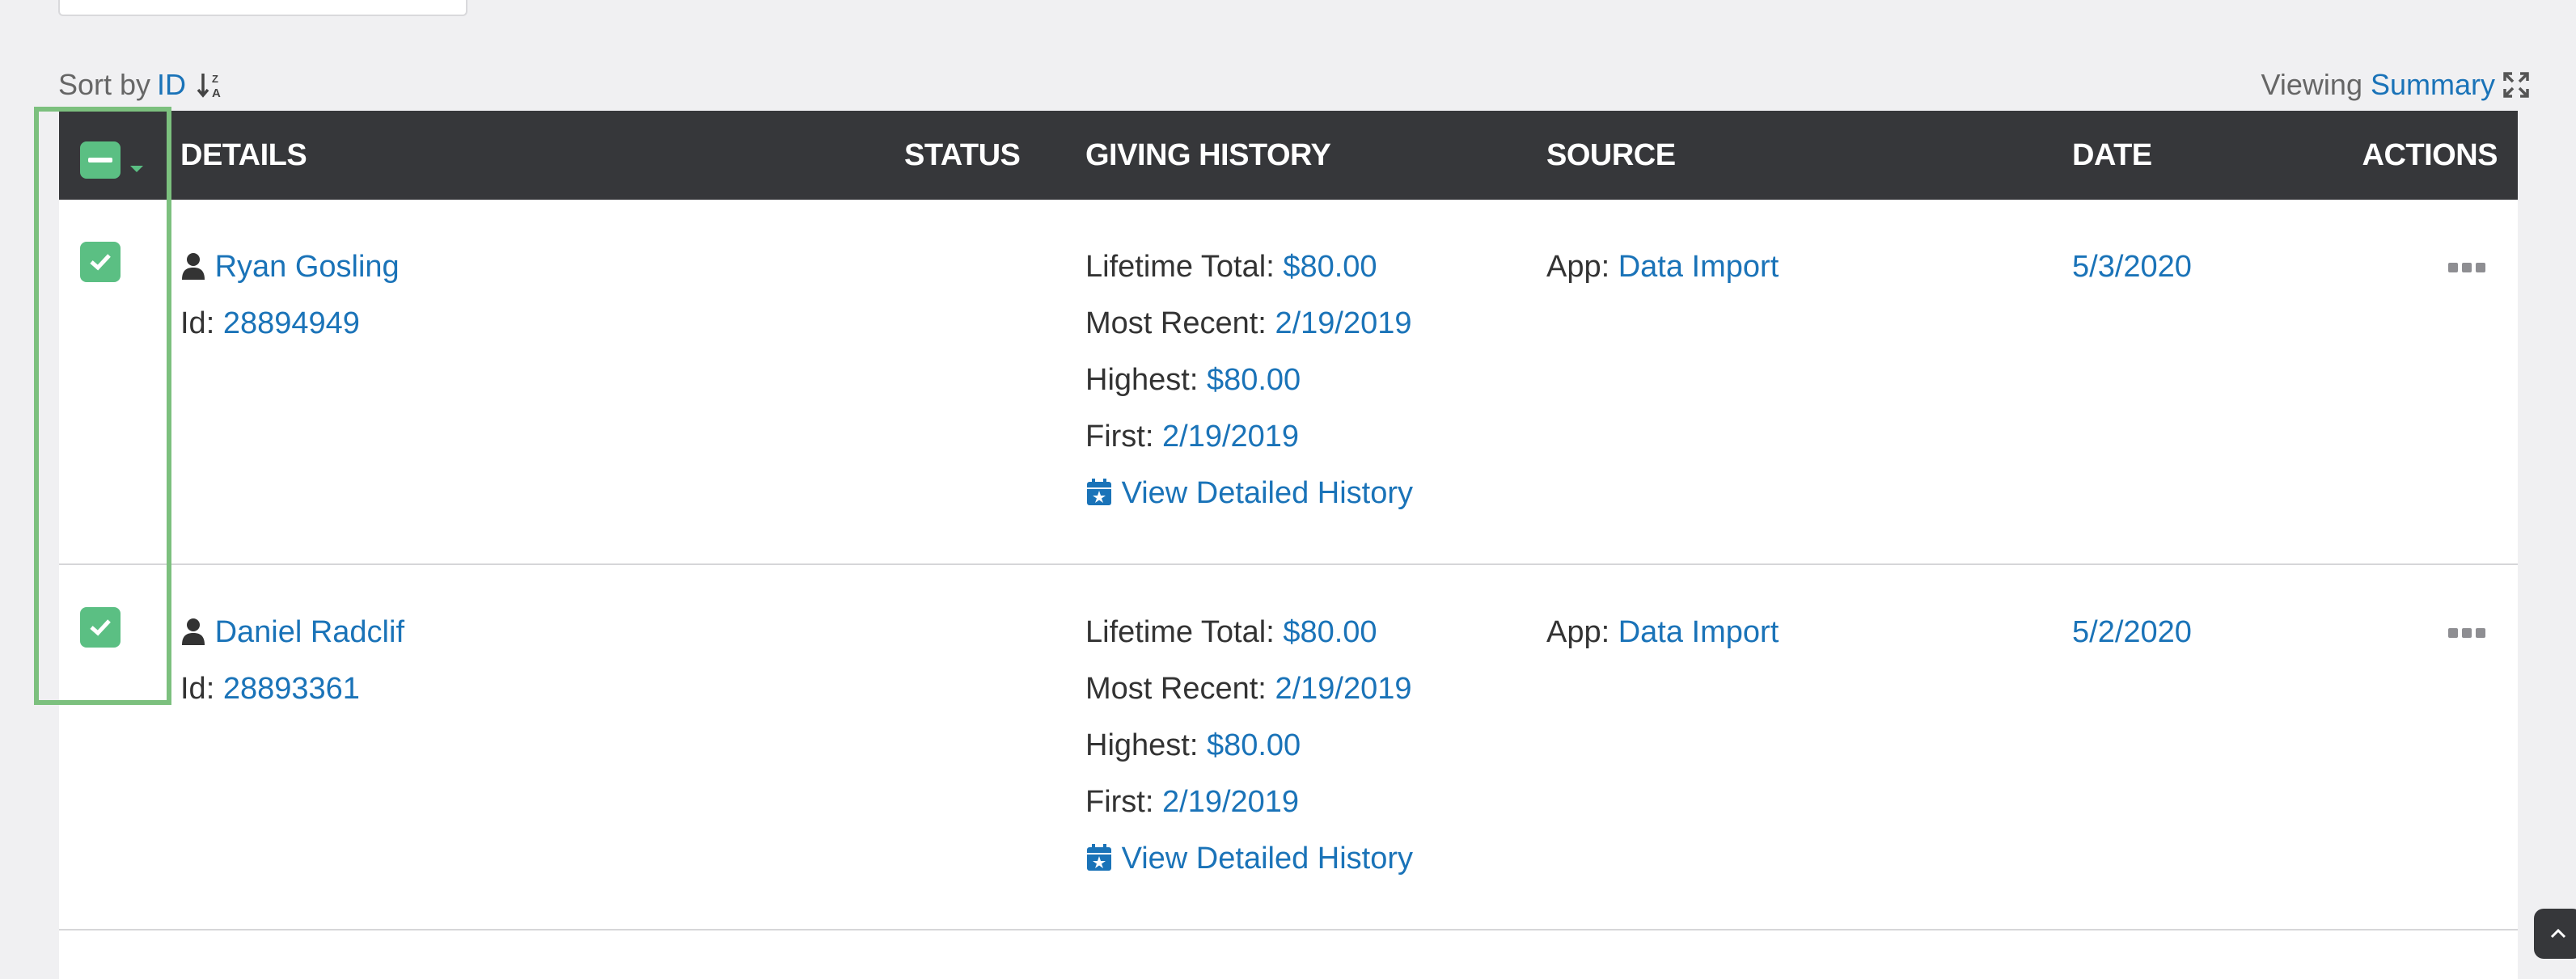 This screenshot has height=979, width=2576. What do you see at coordinates (244, 155) in the screenshot?
I see `column-header-details: DETAILS` at bounding box center [244, 155].